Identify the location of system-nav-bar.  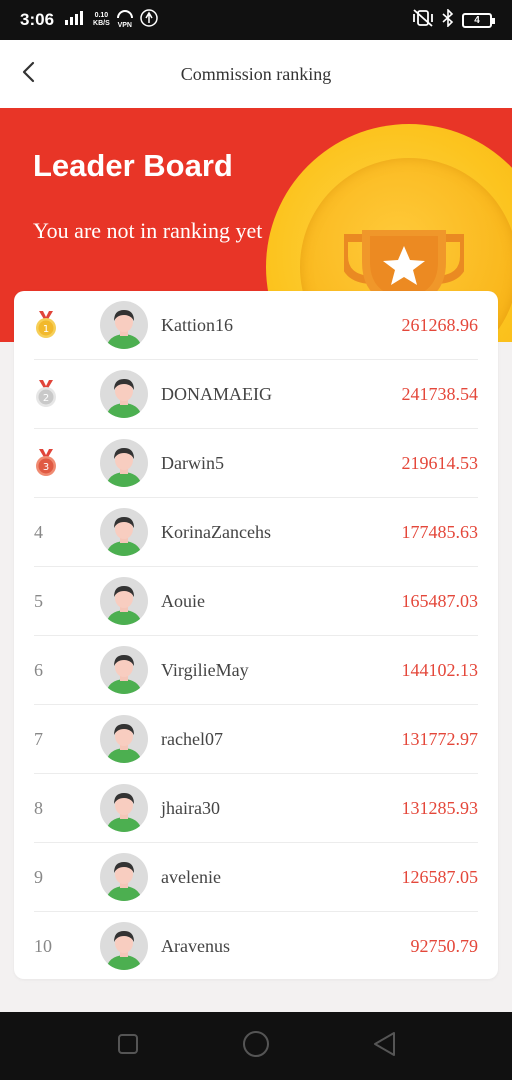
(256, 1046).